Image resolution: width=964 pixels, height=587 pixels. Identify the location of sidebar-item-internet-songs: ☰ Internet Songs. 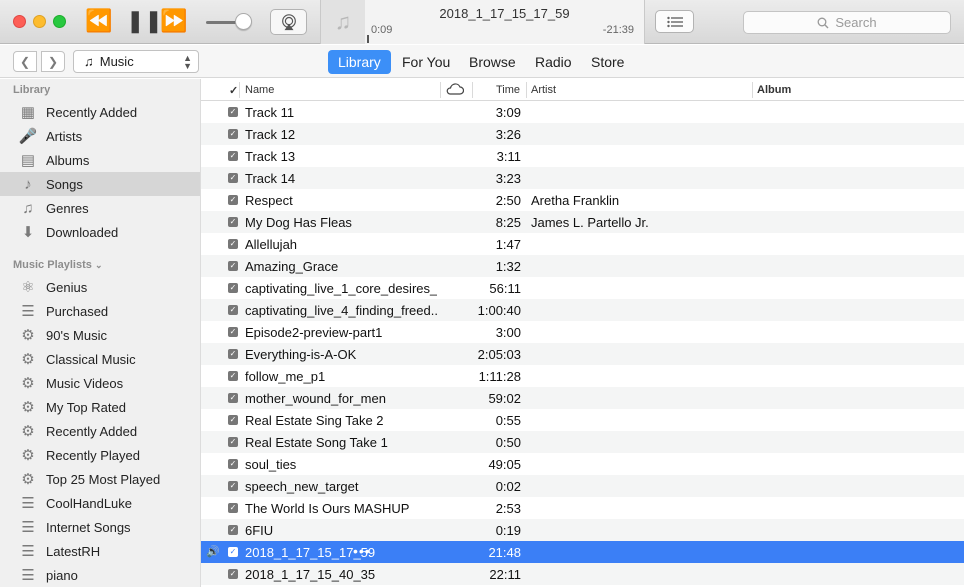
(100, 527).